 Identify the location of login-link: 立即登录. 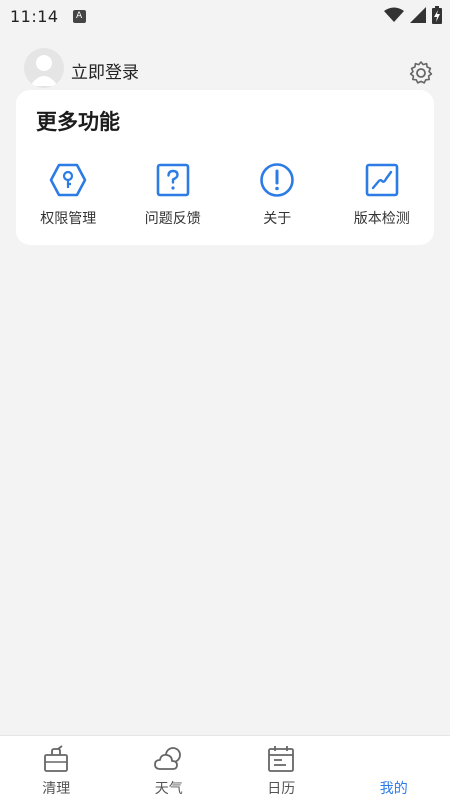
(105, 70).